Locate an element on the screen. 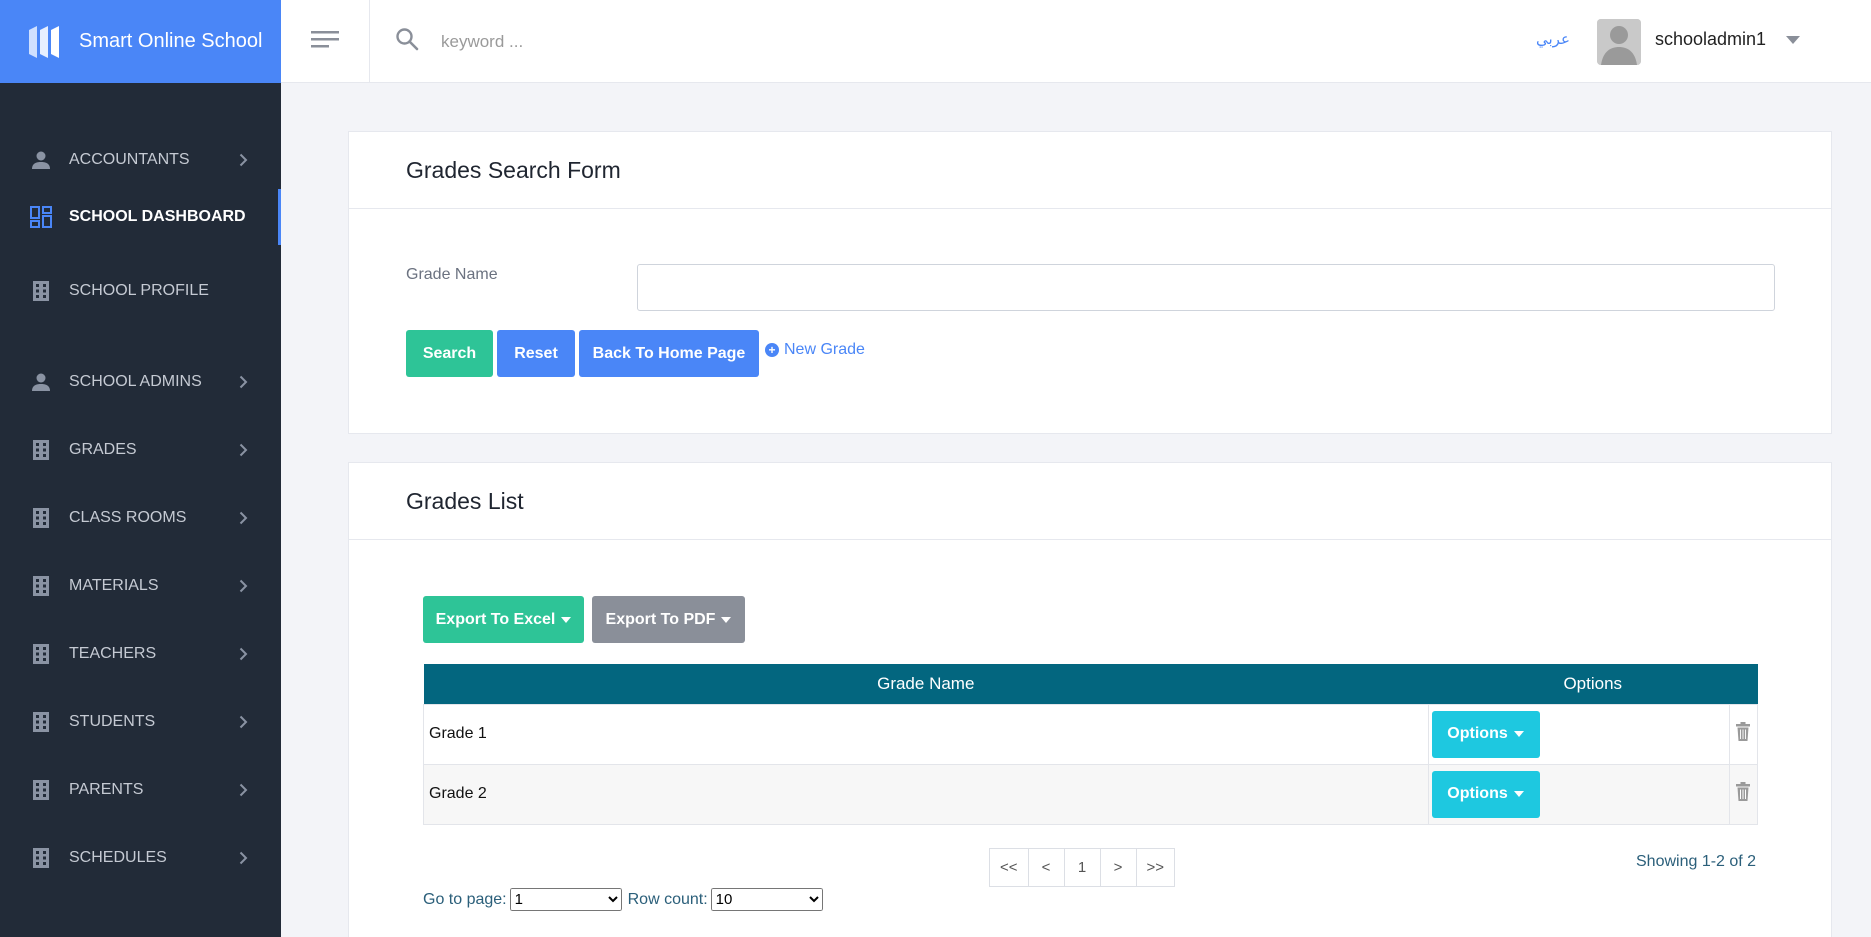 The image size is (1871, 937). search-button: Search is located at coordinates (449, 353).